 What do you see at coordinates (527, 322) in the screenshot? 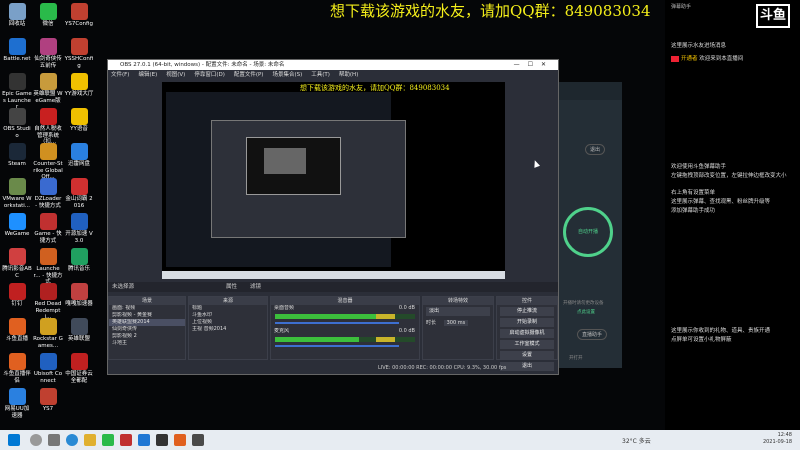
I see `control-button: 开始录制` at bounding box center [527, 322].